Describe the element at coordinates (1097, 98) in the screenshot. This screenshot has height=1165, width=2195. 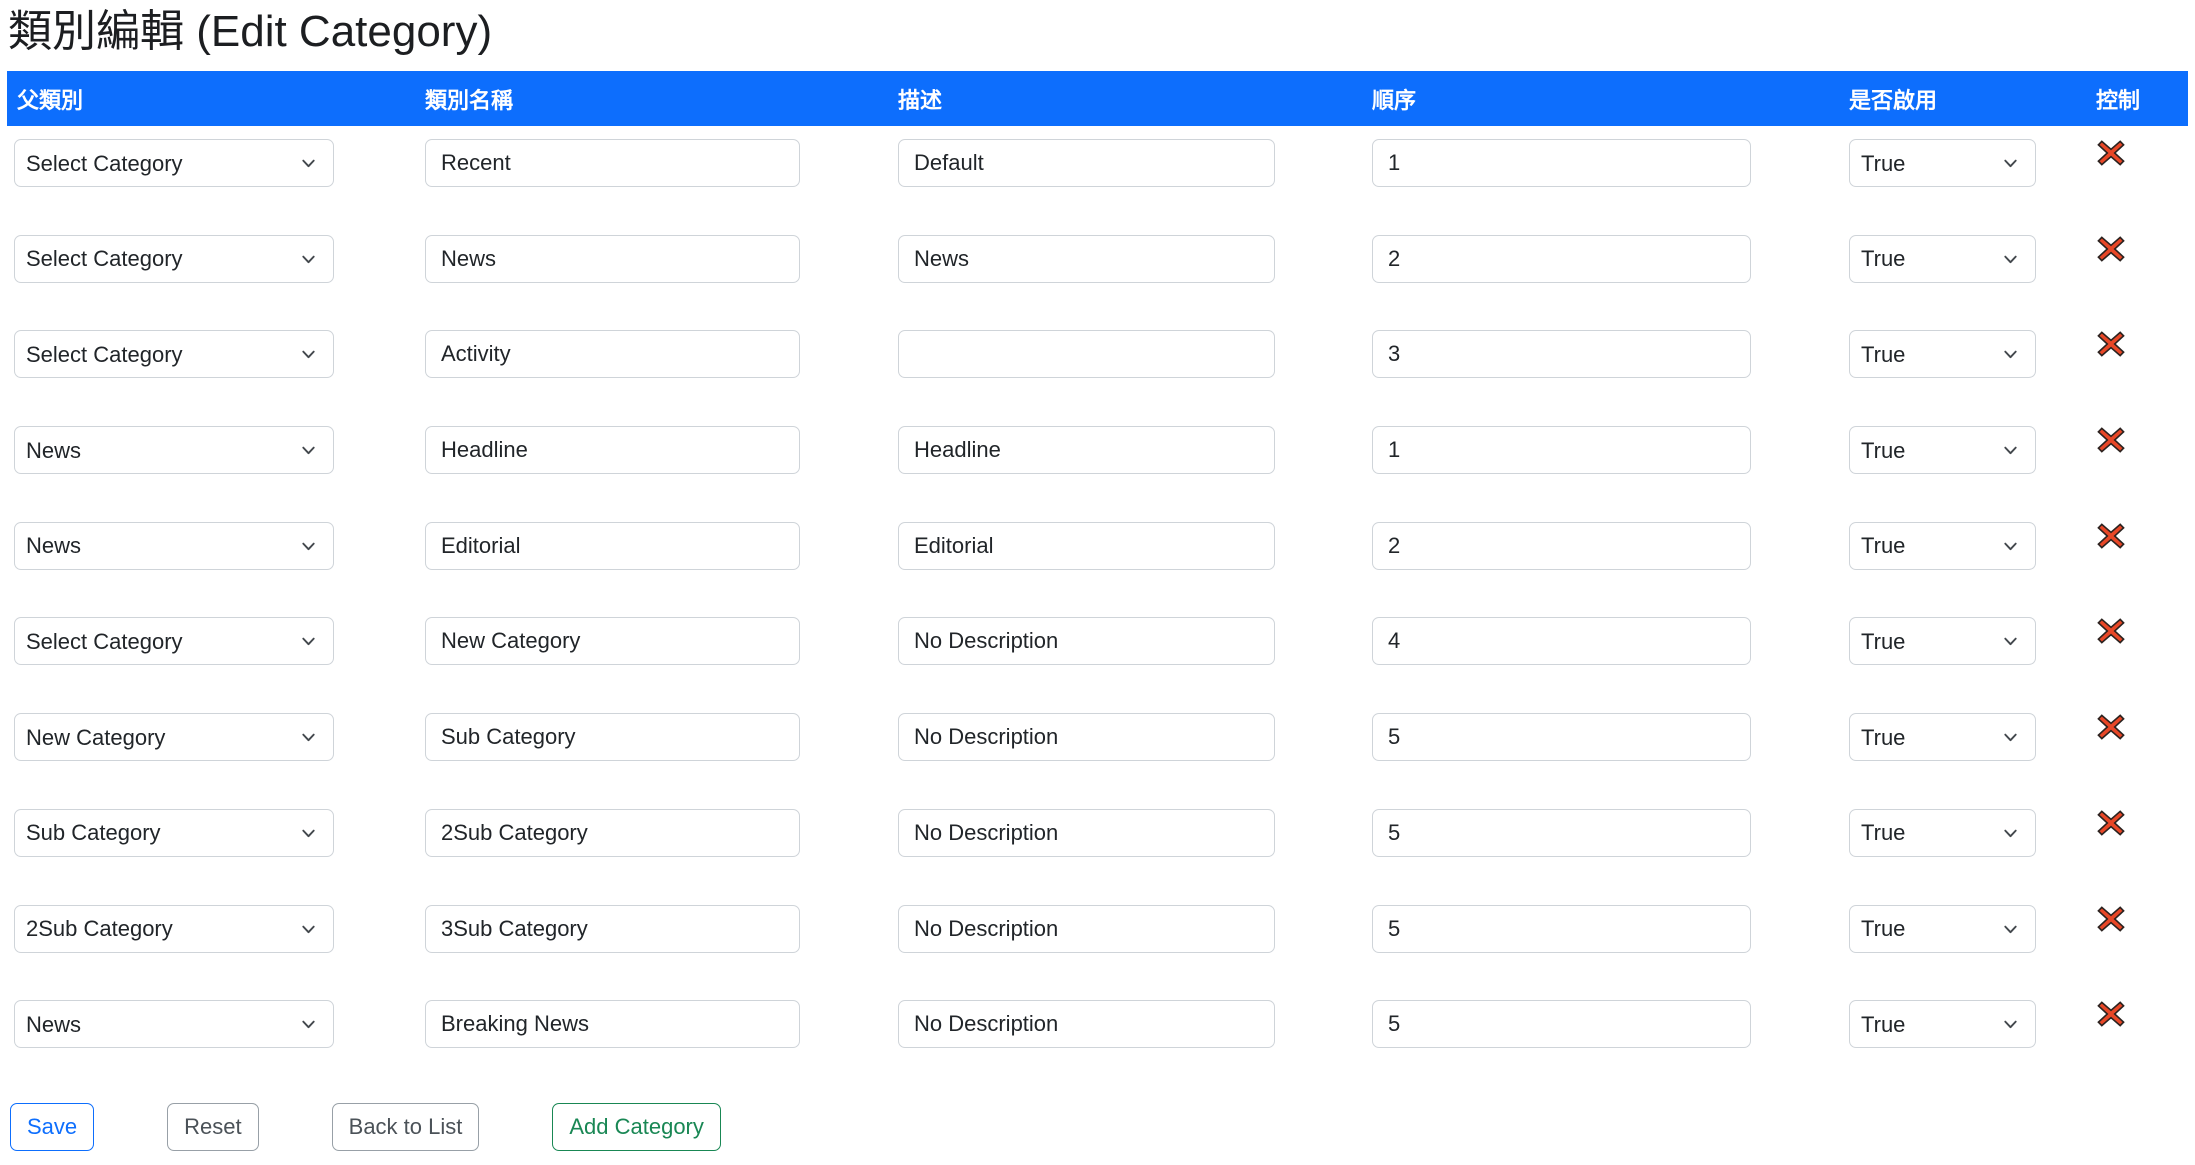
I see `table-header-row: 父類別 類別名稱 描述 順序 是否啟用 控制` at that location.